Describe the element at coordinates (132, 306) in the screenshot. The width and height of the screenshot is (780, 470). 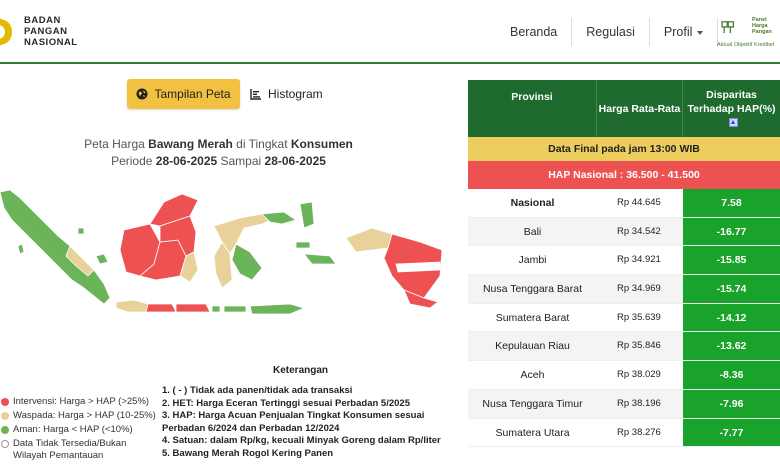
I see `region-jawa-barat` at that location.